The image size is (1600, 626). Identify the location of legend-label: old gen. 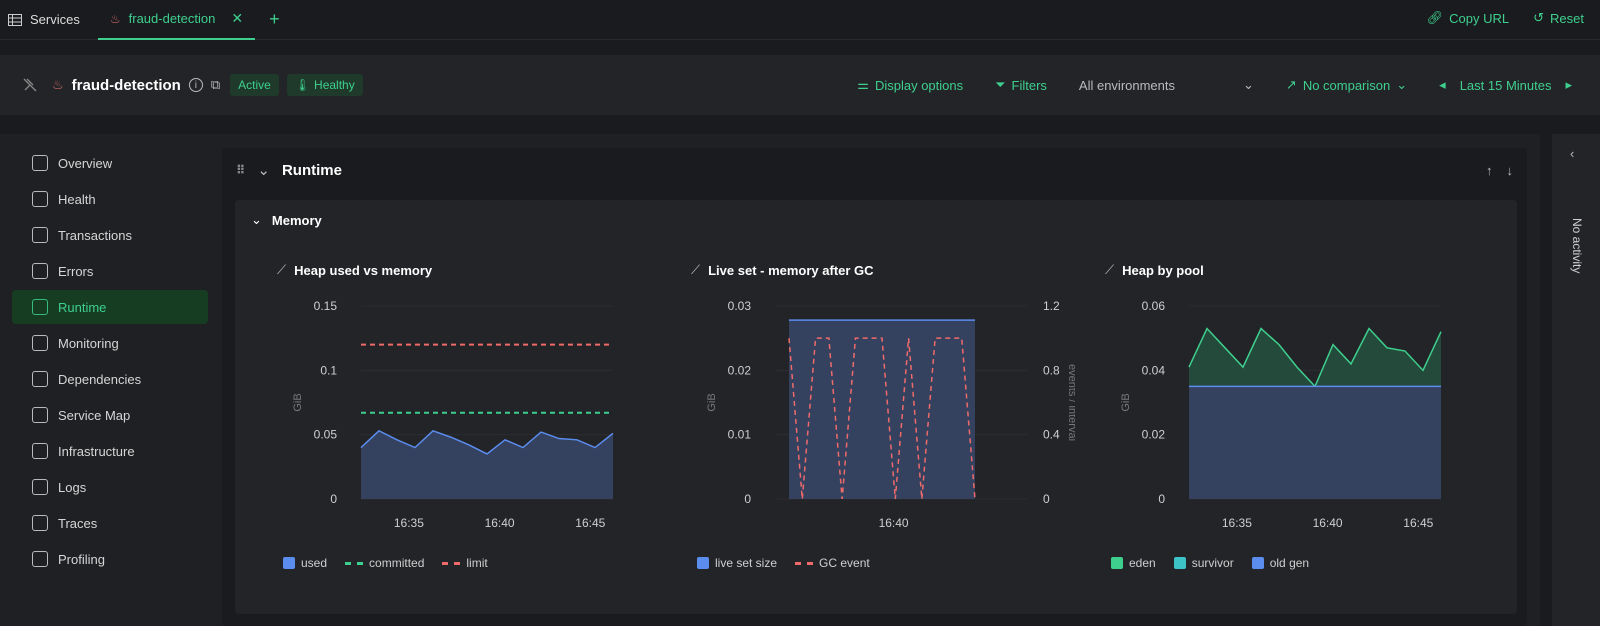
(1289, 563).